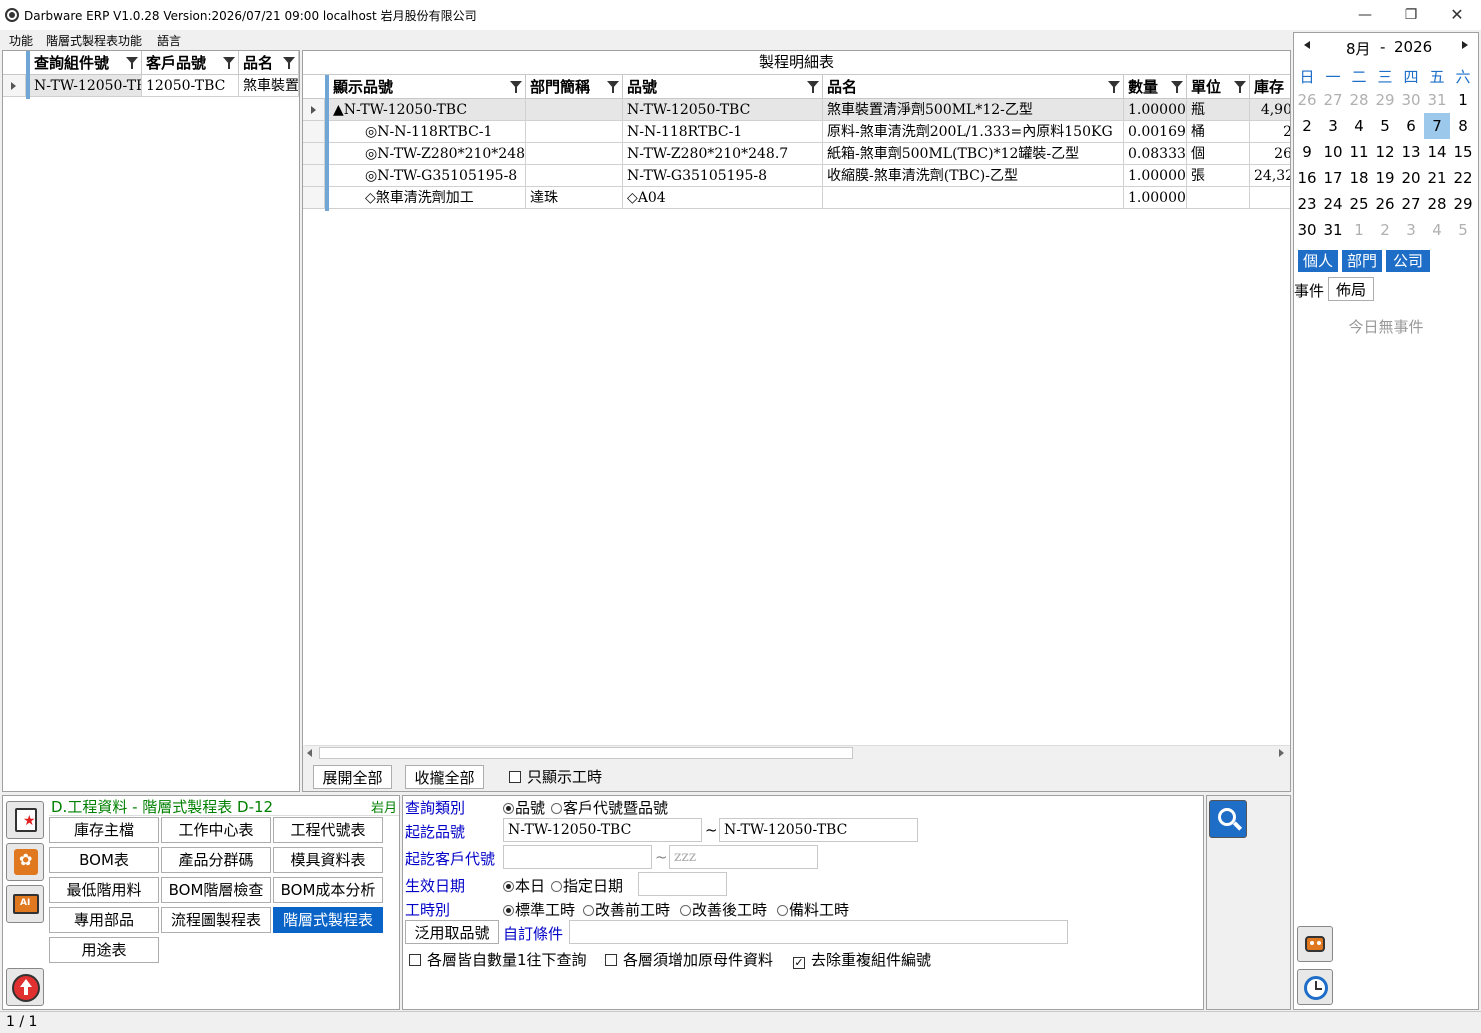 The image size is (1481, 1033). Describe the element at coordinates (689, 959) in the screenshot. I see `chk-add-parent-info: 各層須增加原母件資料` at that location.